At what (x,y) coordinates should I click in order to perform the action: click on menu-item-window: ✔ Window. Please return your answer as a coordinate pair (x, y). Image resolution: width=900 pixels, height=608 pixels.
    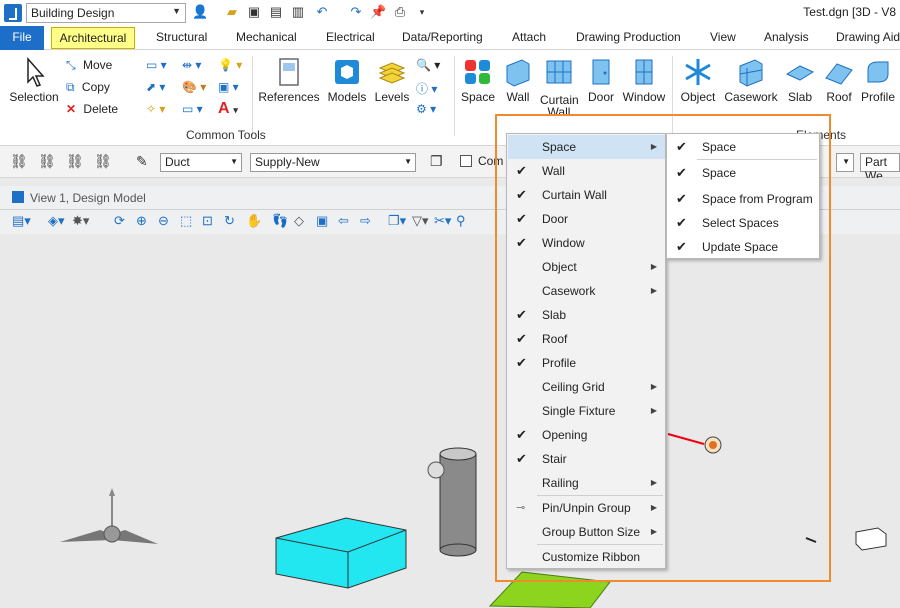
    Looking at the image, I should click on (586, 243).